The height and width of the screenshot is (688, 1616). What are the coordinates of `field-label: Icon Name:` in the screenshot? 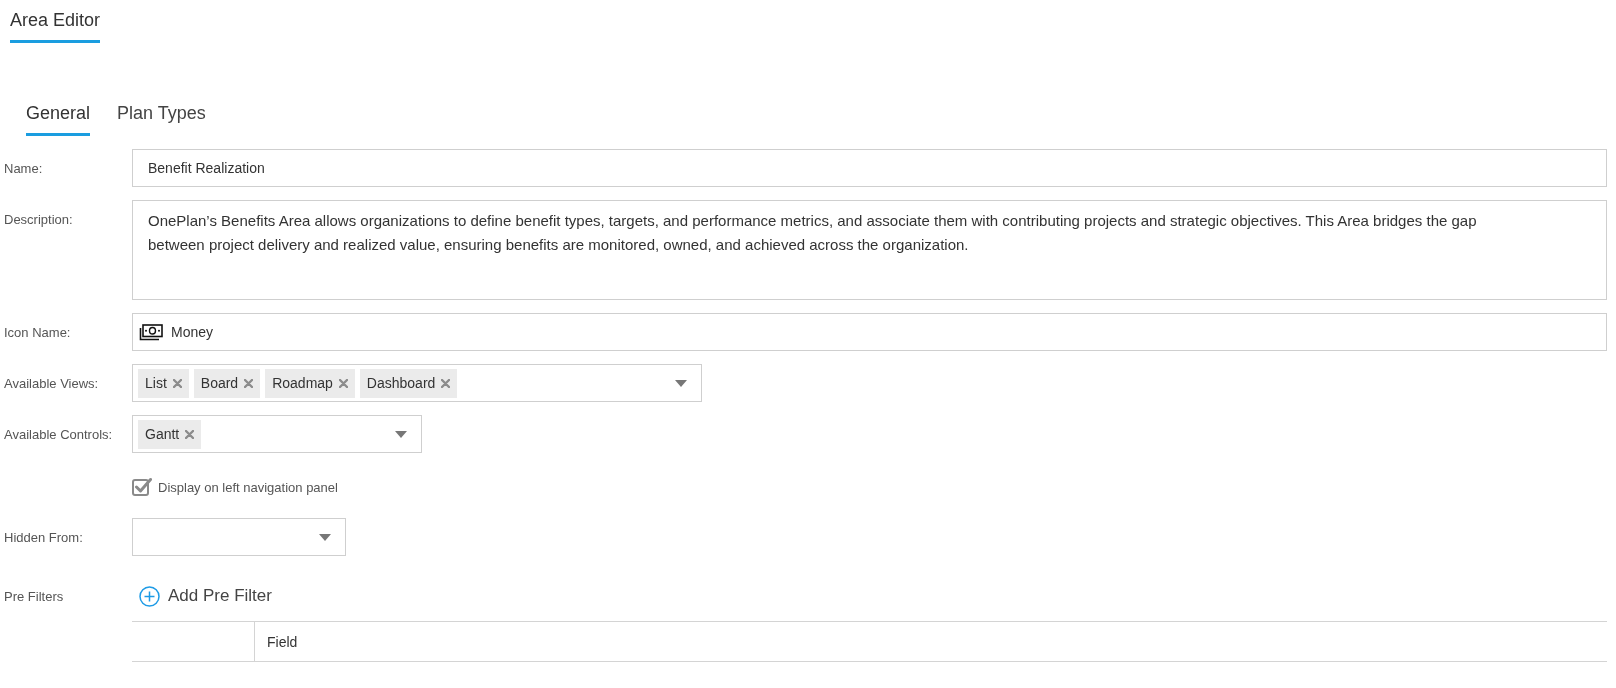 It's located at (38, 332).